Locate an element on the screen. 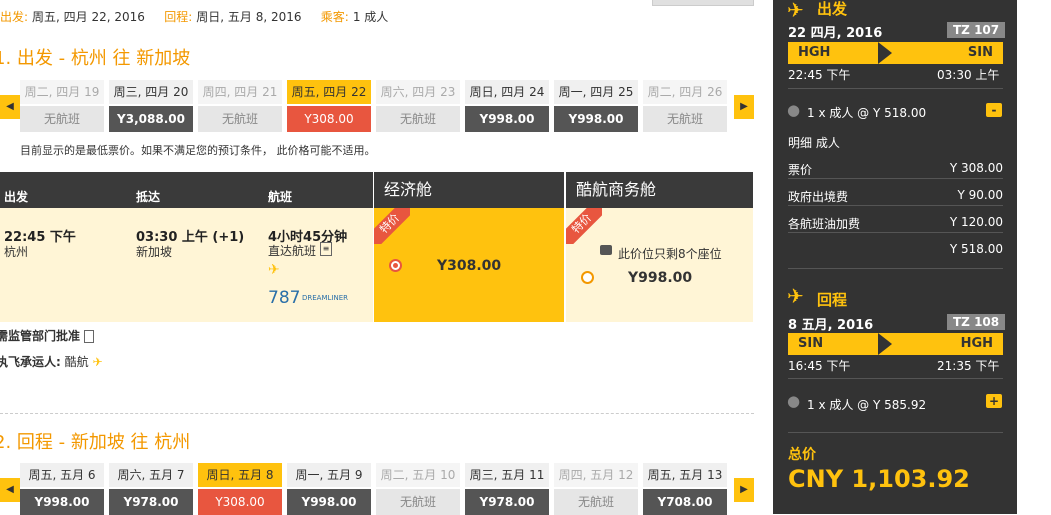 The width and height of the screenshot is (1051, 515). outbound-panel-title: 出发 is located at coordinates (832, 9).